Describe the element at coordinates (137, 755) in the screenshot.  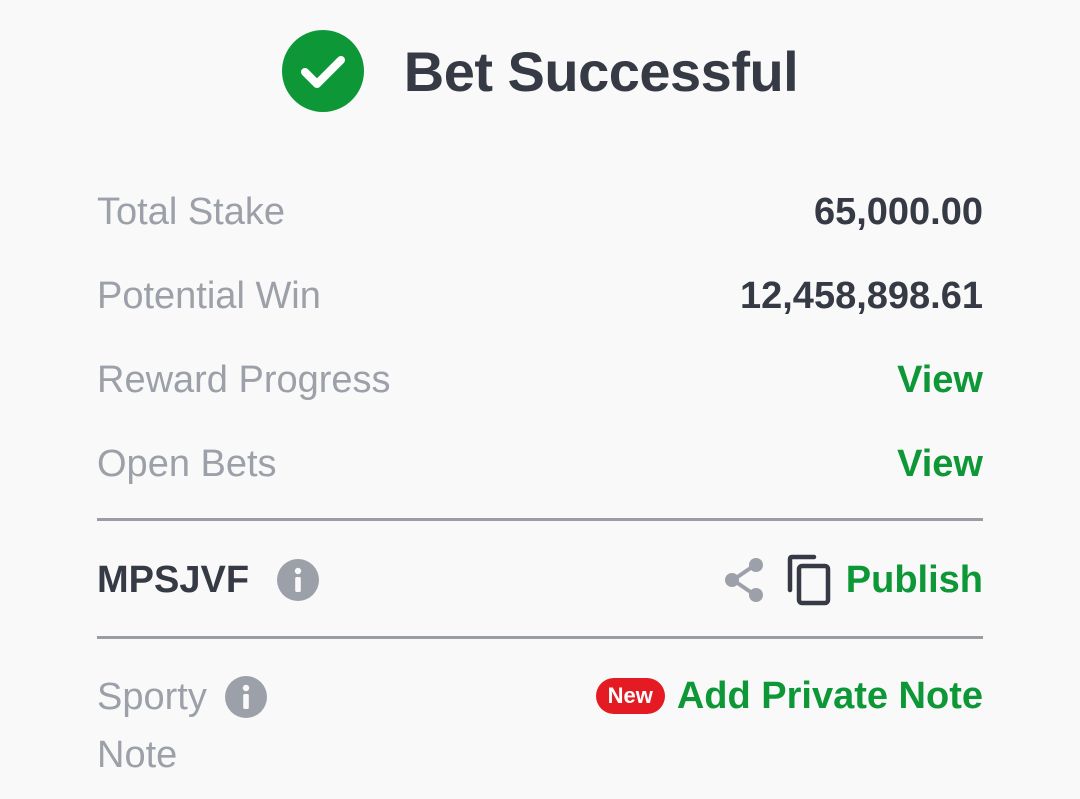
I see `sporty-note-label-line2: Note` at that location.